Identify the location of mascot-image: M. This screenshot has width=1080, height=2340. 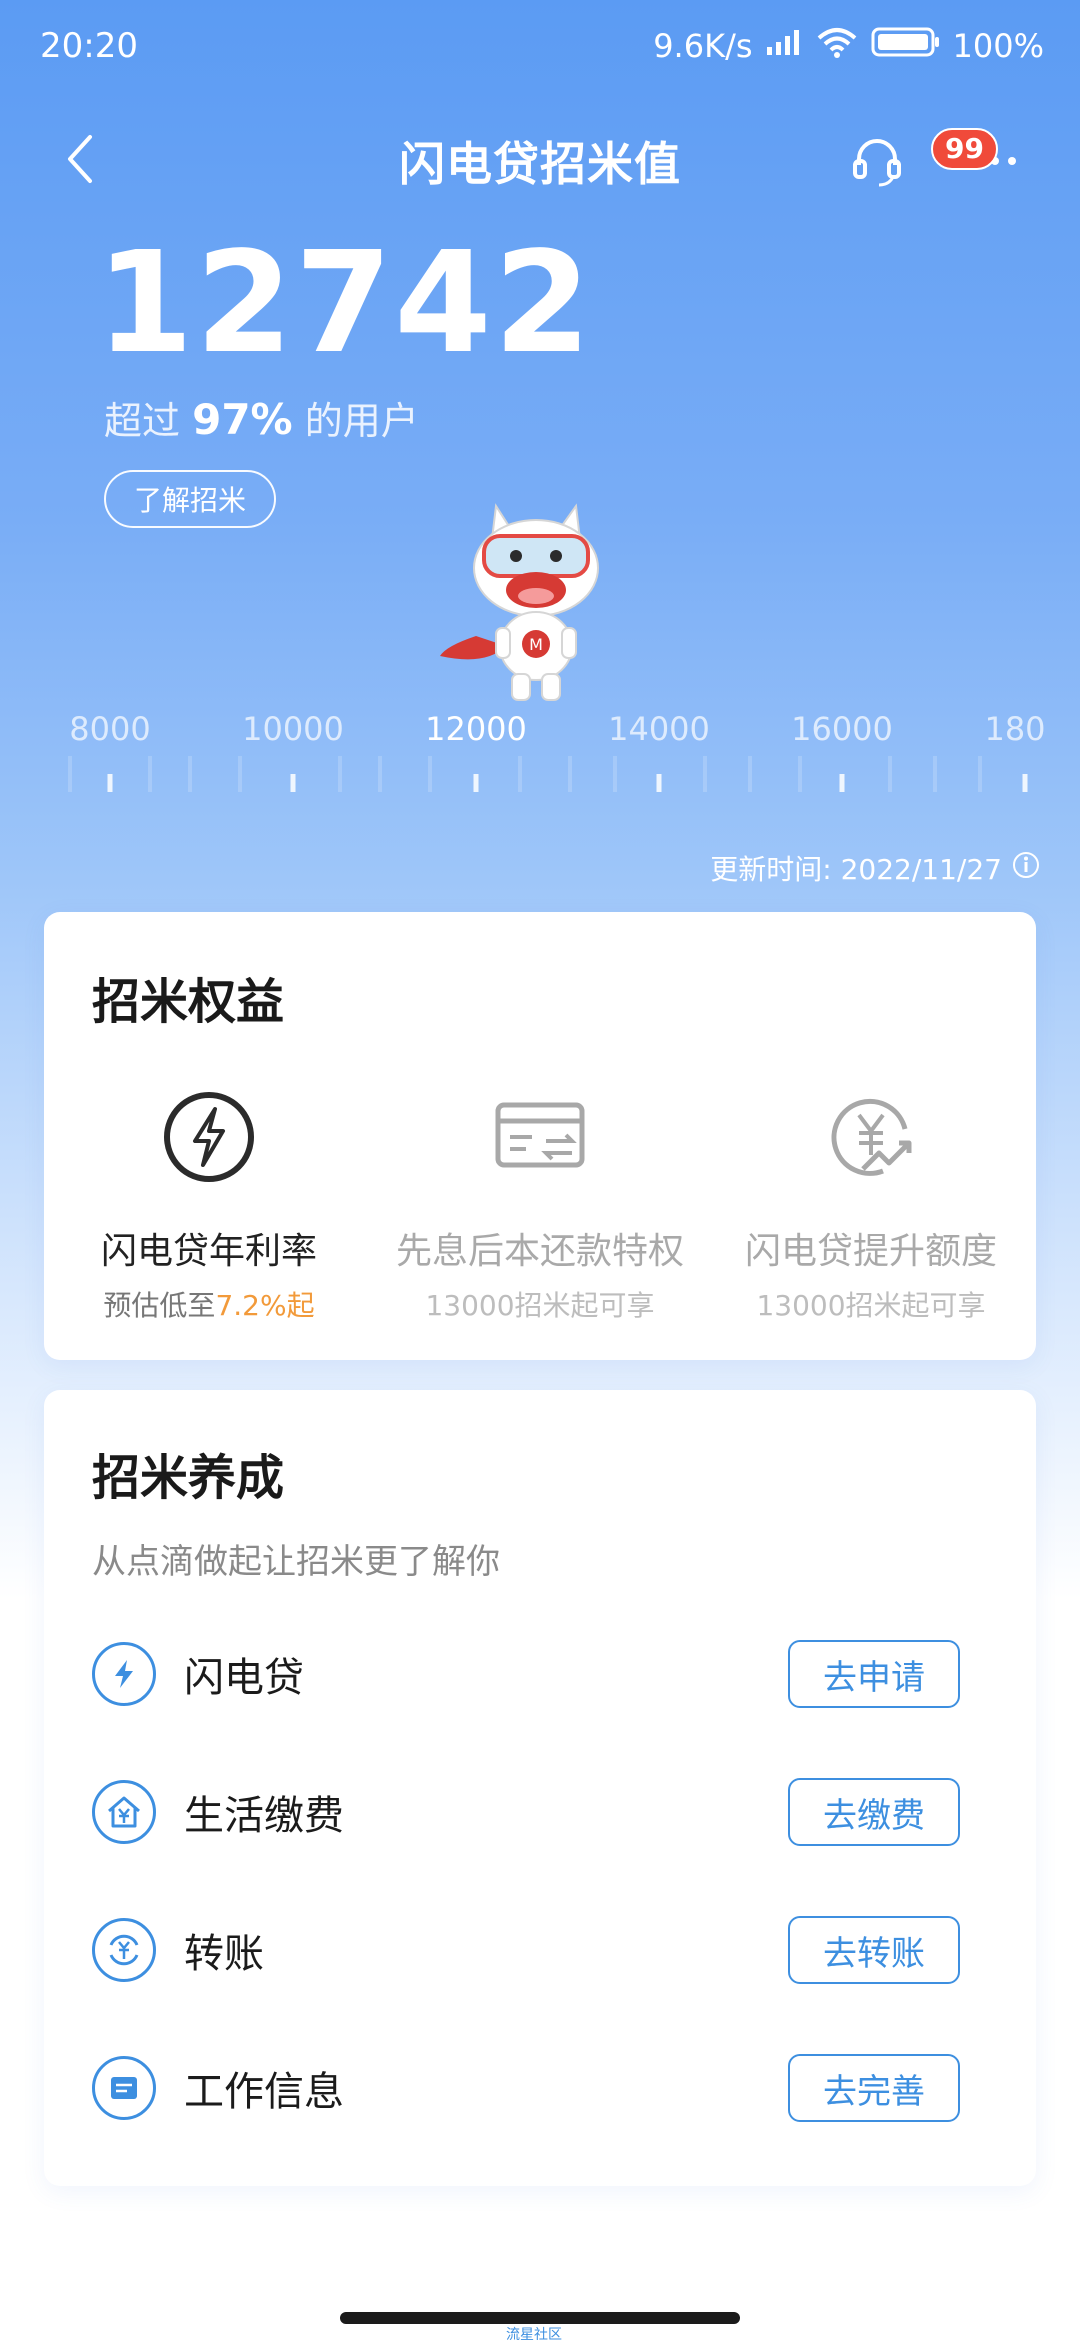
(536, 596).